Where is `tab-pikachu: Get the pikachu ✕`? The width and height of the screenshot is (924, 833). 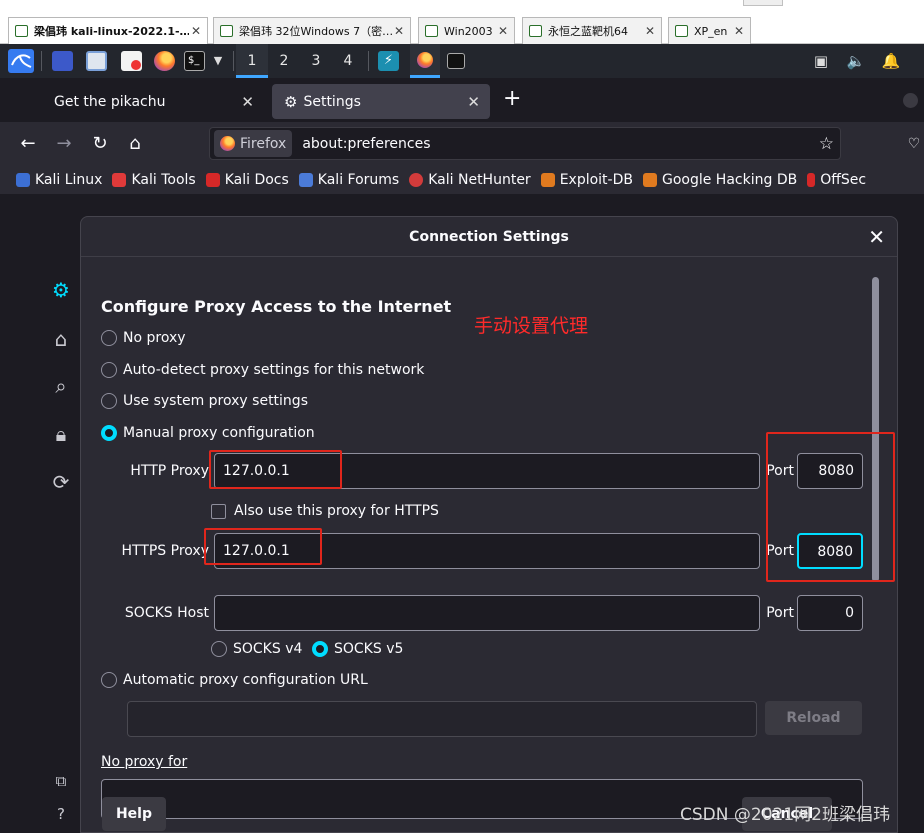 tab-pikachu: Get the pikachu ✕ is located at coordinates (153, 101).